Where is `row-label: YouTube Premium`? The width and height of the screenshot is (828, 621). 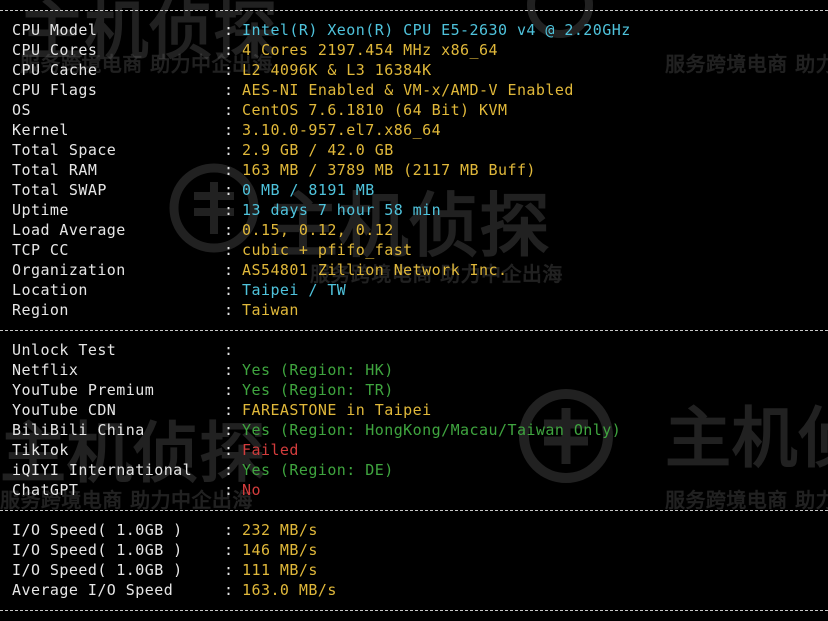
row-label: YouTube Premium is located at coordinates (83, 390).